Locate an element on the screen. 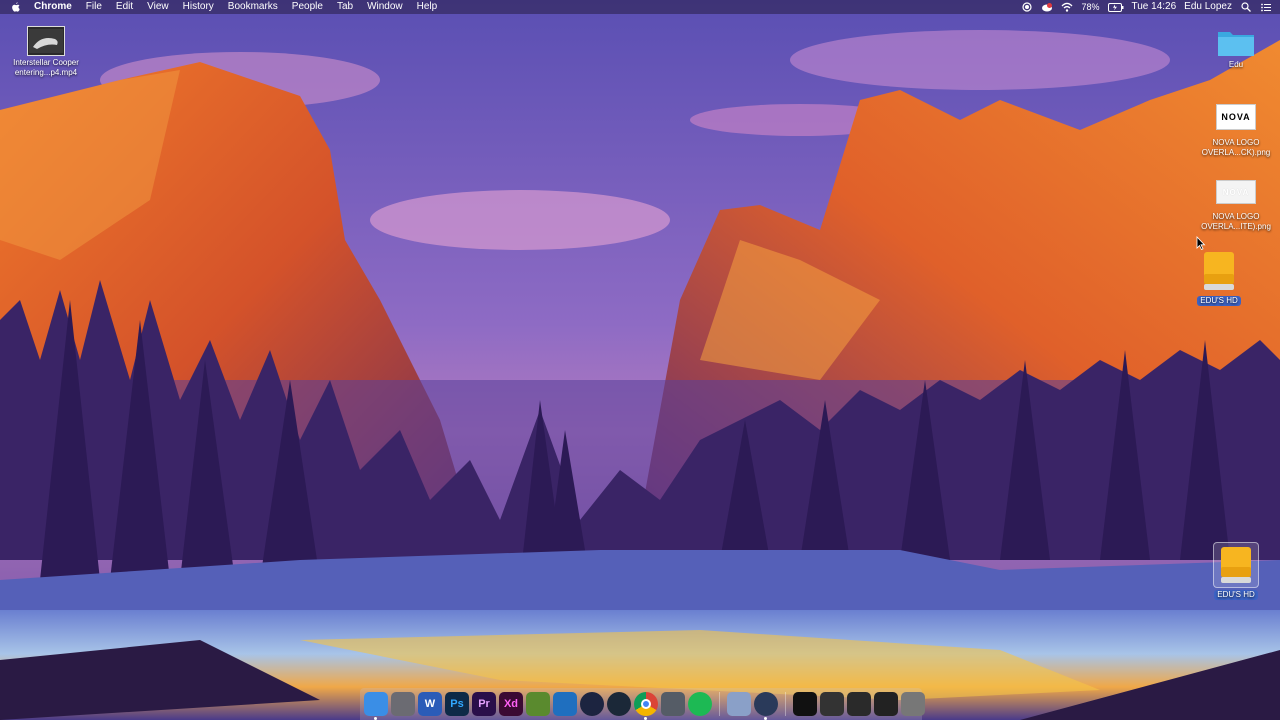  desktop-drive-edus-hd-selected: EDU'S HD is located at coordinates (1236, 571).